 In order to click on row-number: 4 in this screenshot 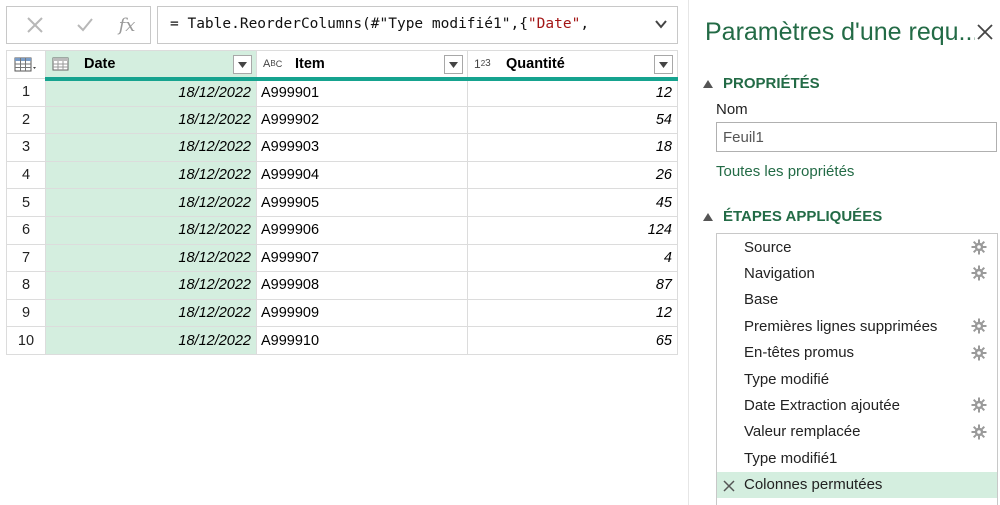, I will do `click(26, 175)`.